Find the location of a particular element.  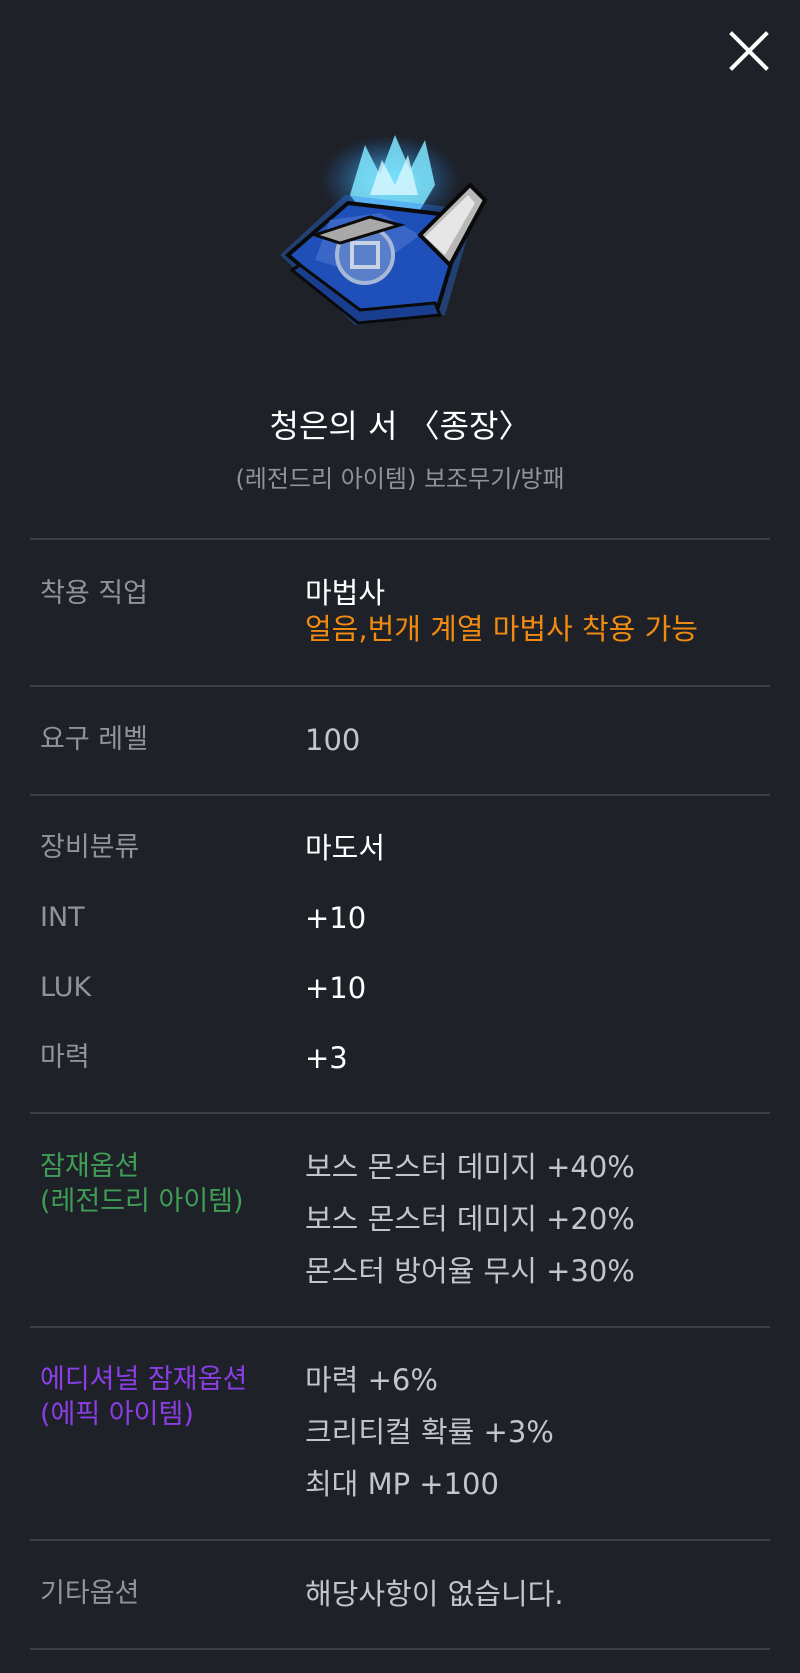

additional-line-1: 마력 +6% is located at coordinates (371, 1380).